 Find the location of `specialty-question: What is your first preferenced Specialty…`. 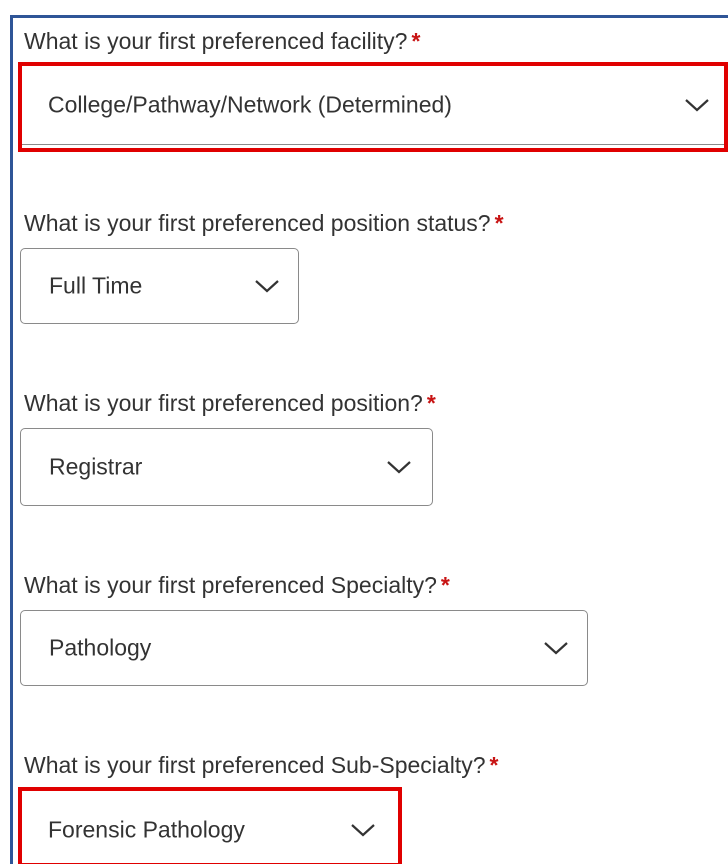

specialty-question: What is your first preferenced Specialty… is located at coordinates (237, 585).